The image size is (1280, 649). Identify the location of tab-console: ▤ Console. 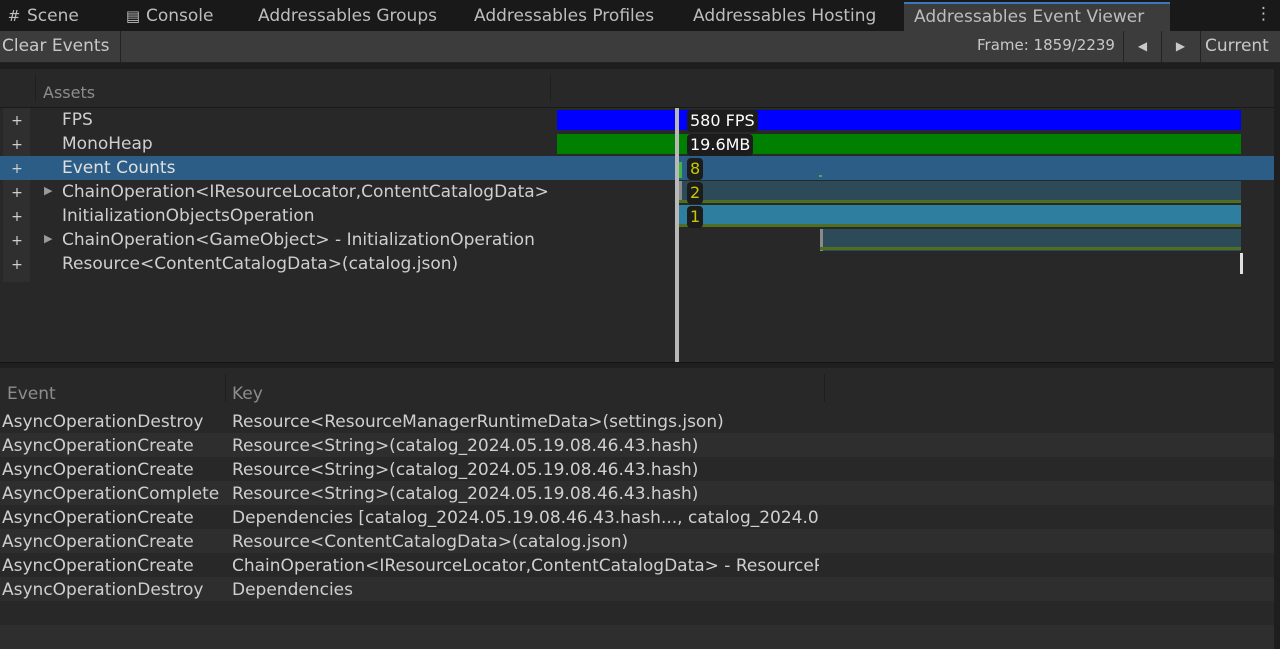
(169, 16).